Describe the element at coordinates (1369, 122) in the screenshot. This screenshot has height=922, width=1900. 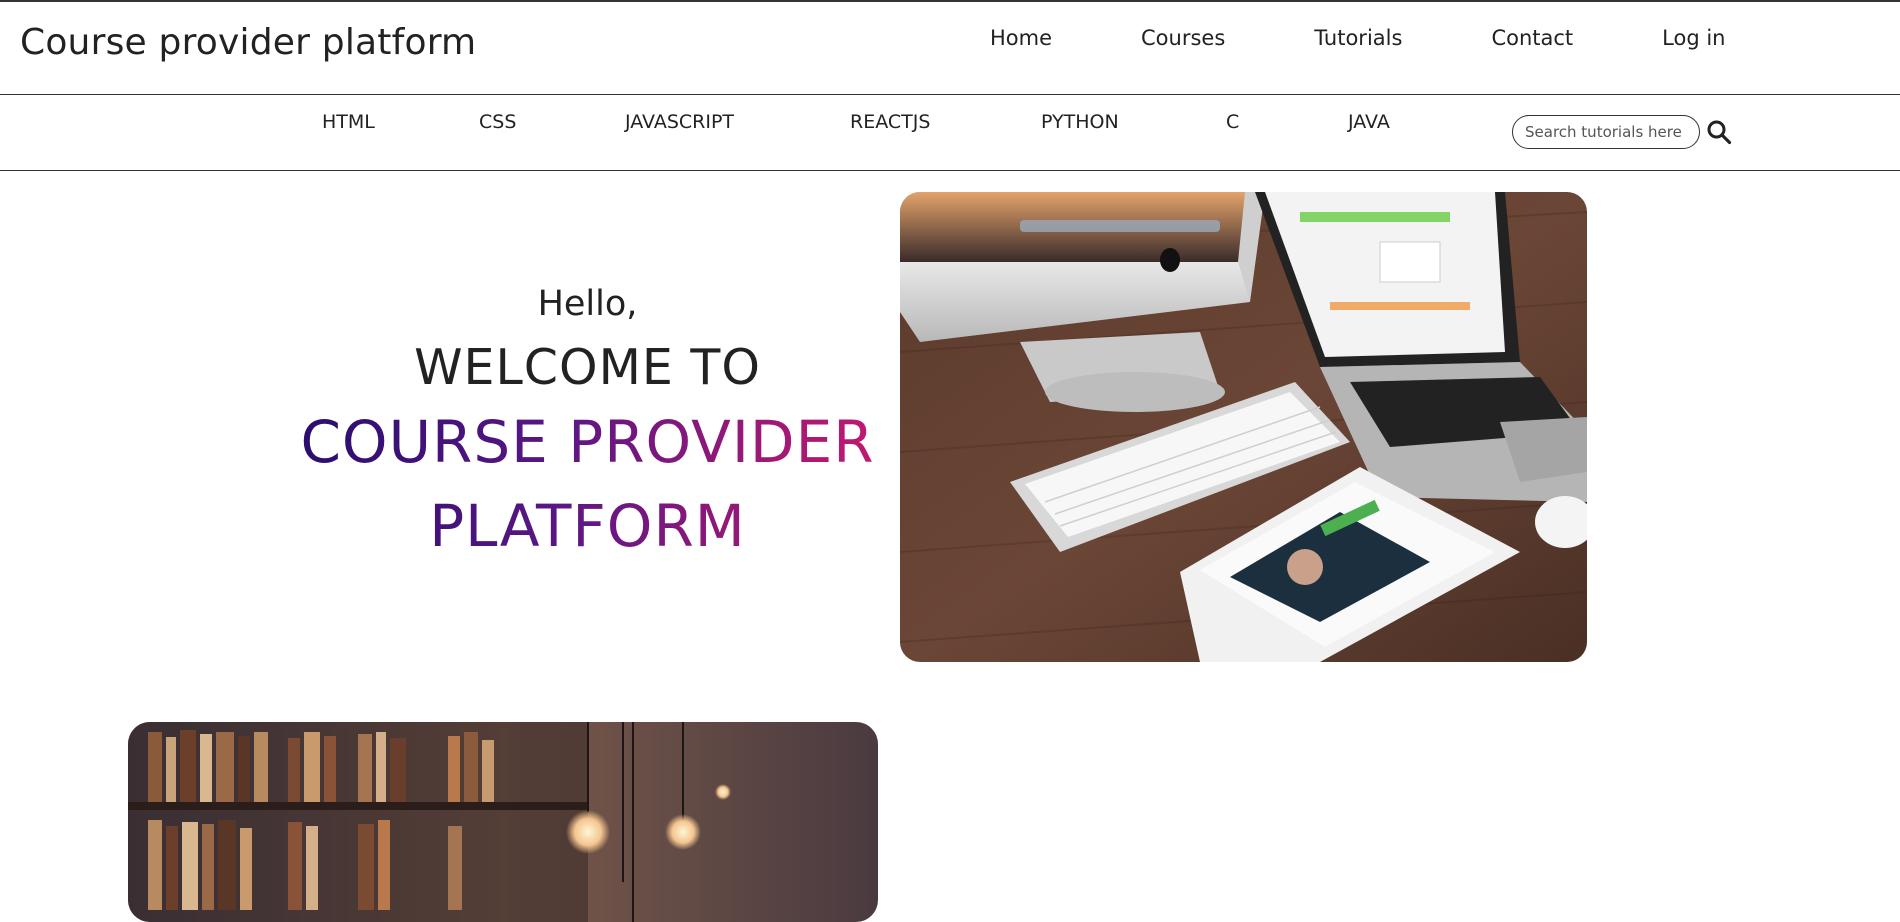
I see `subnav-java-link: JAVA` at that location.